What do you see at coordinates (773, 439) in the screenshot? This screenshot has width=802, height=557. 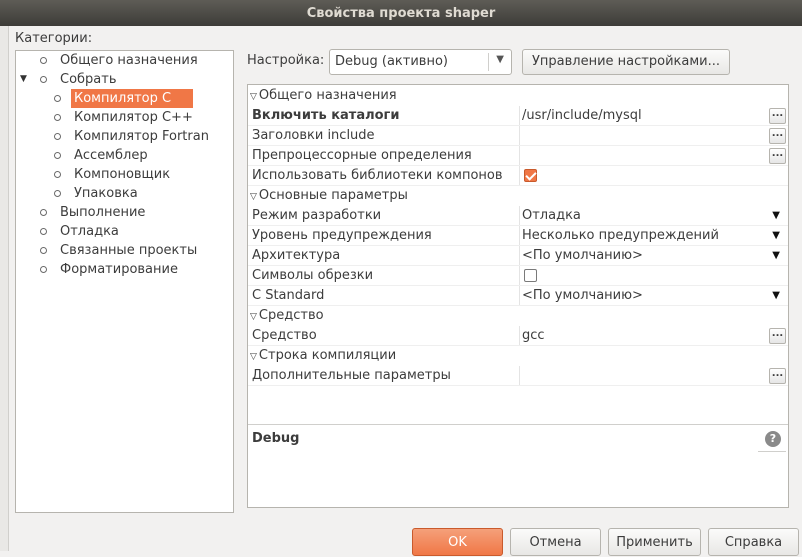 I see `question-icon: ?` at bounding box center [773, 439].